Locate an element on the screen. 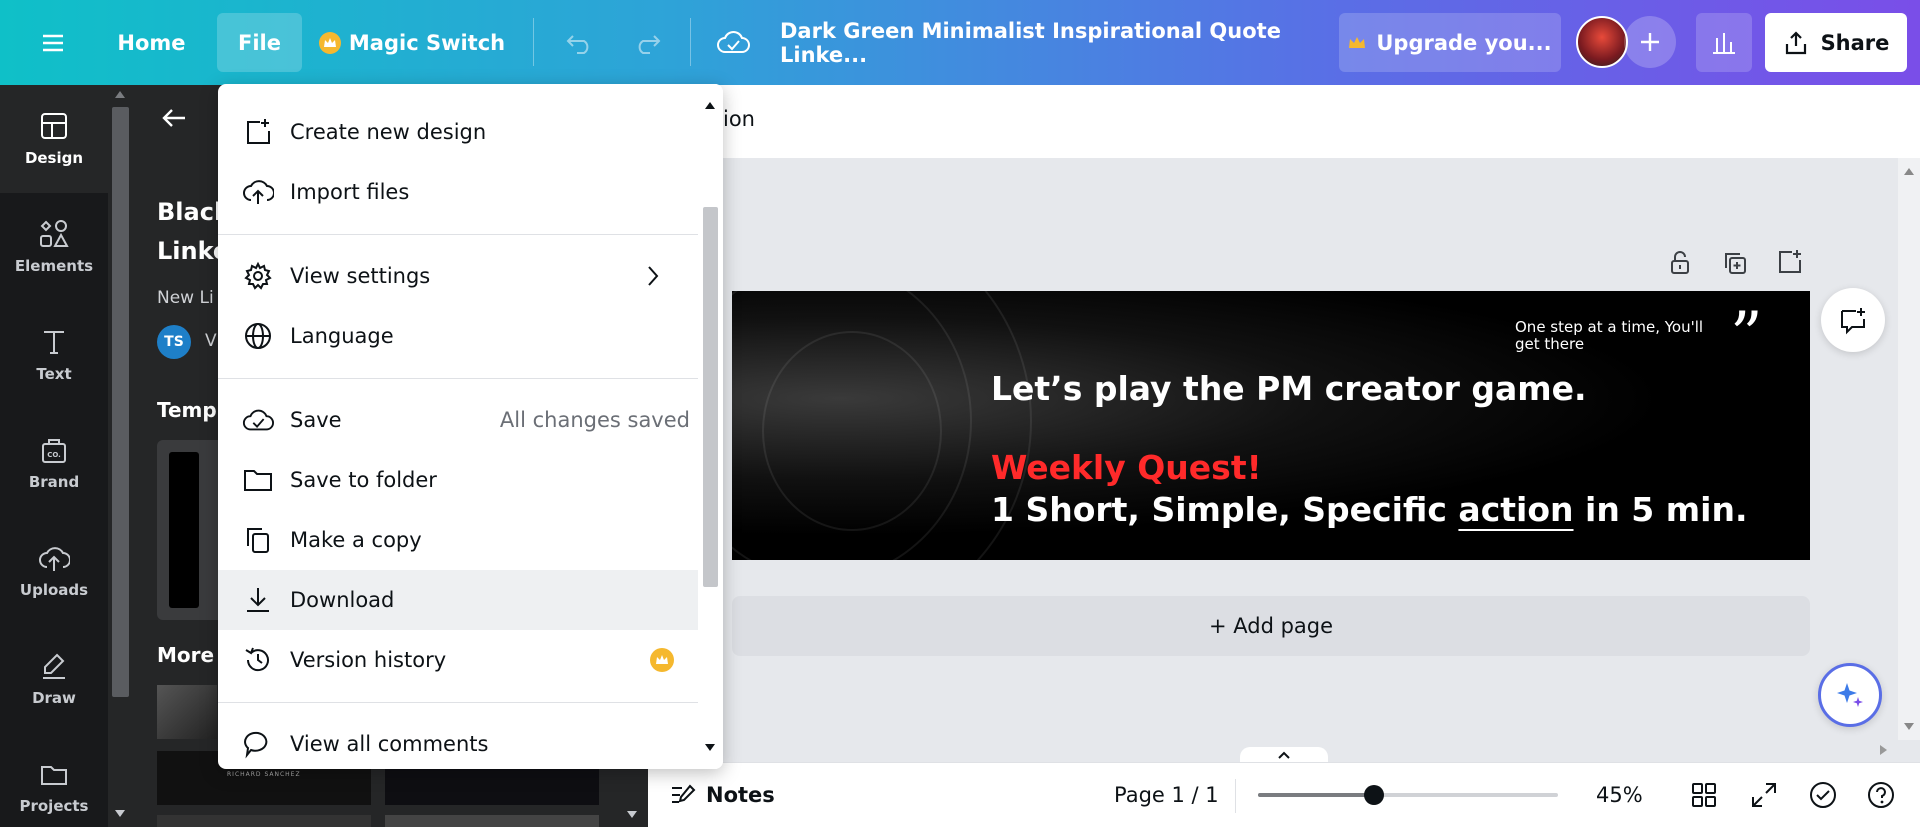 This screenshot has height=827, width=1920. headline-line-1: Let’s play the PM creator game. is located at coordinates (1289, 388).